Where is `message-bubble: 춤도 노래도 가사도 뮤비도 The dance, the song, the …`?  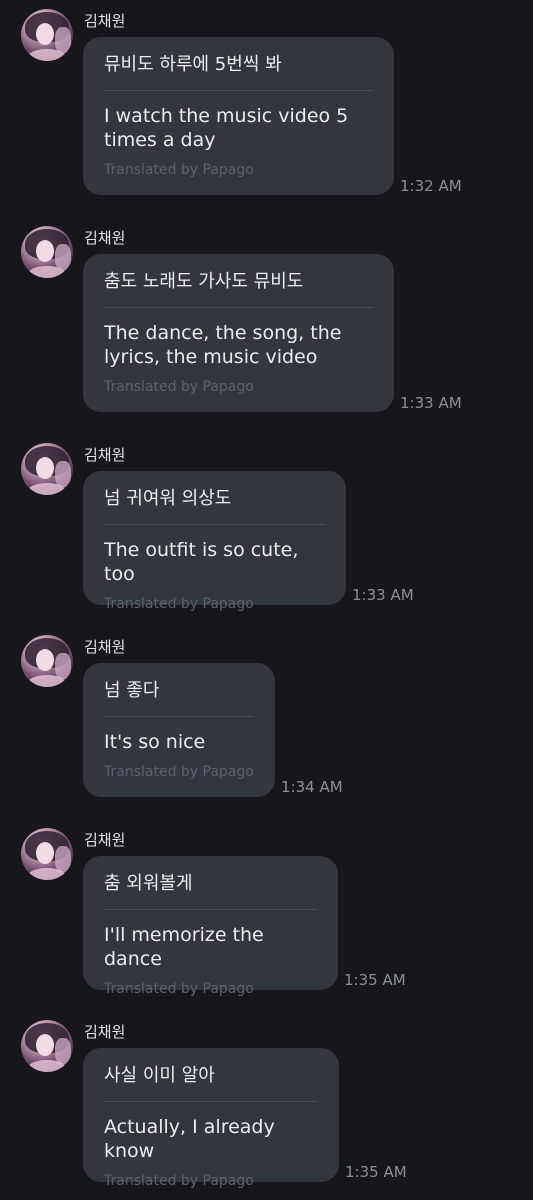 message-bubble: 춤도 노래도 가사도 뮤비도 The dance, the song, the … is located at coordinates (238, 333).